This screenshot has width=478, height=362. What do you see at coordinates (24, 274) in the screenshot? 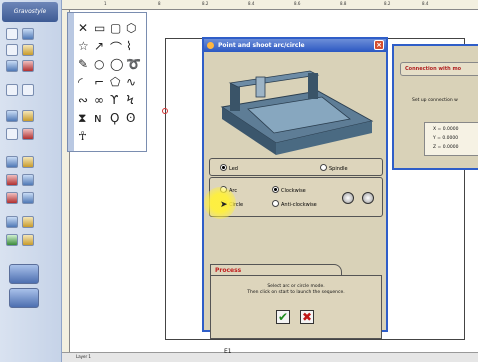
I see `engrave-button` at bounding box center [24, 274].